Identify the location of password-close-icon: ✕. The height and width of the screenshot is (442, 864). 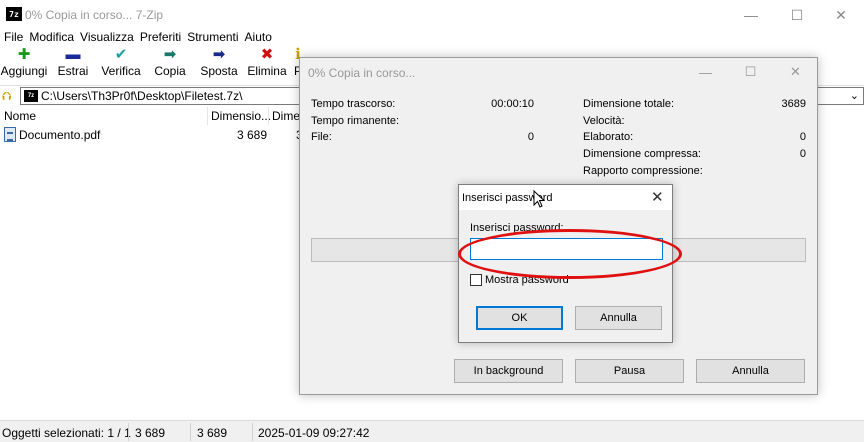
(657, 197).